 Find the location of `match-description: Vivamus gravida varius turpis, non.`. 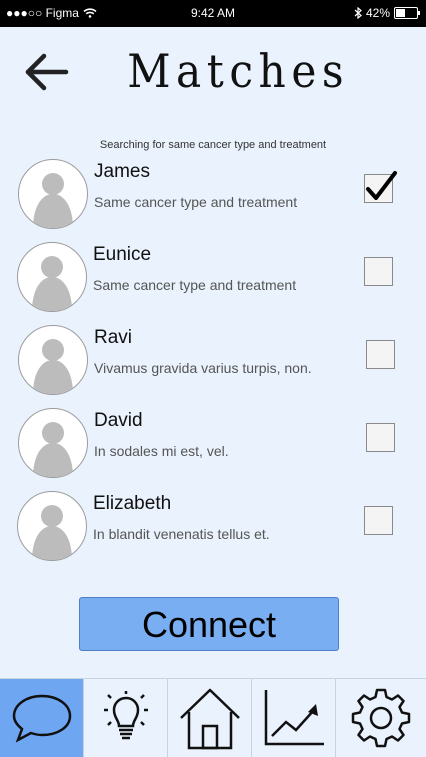

match-description: Vivamus gravida varius turpis, non. is located at coordinates (203, 368).